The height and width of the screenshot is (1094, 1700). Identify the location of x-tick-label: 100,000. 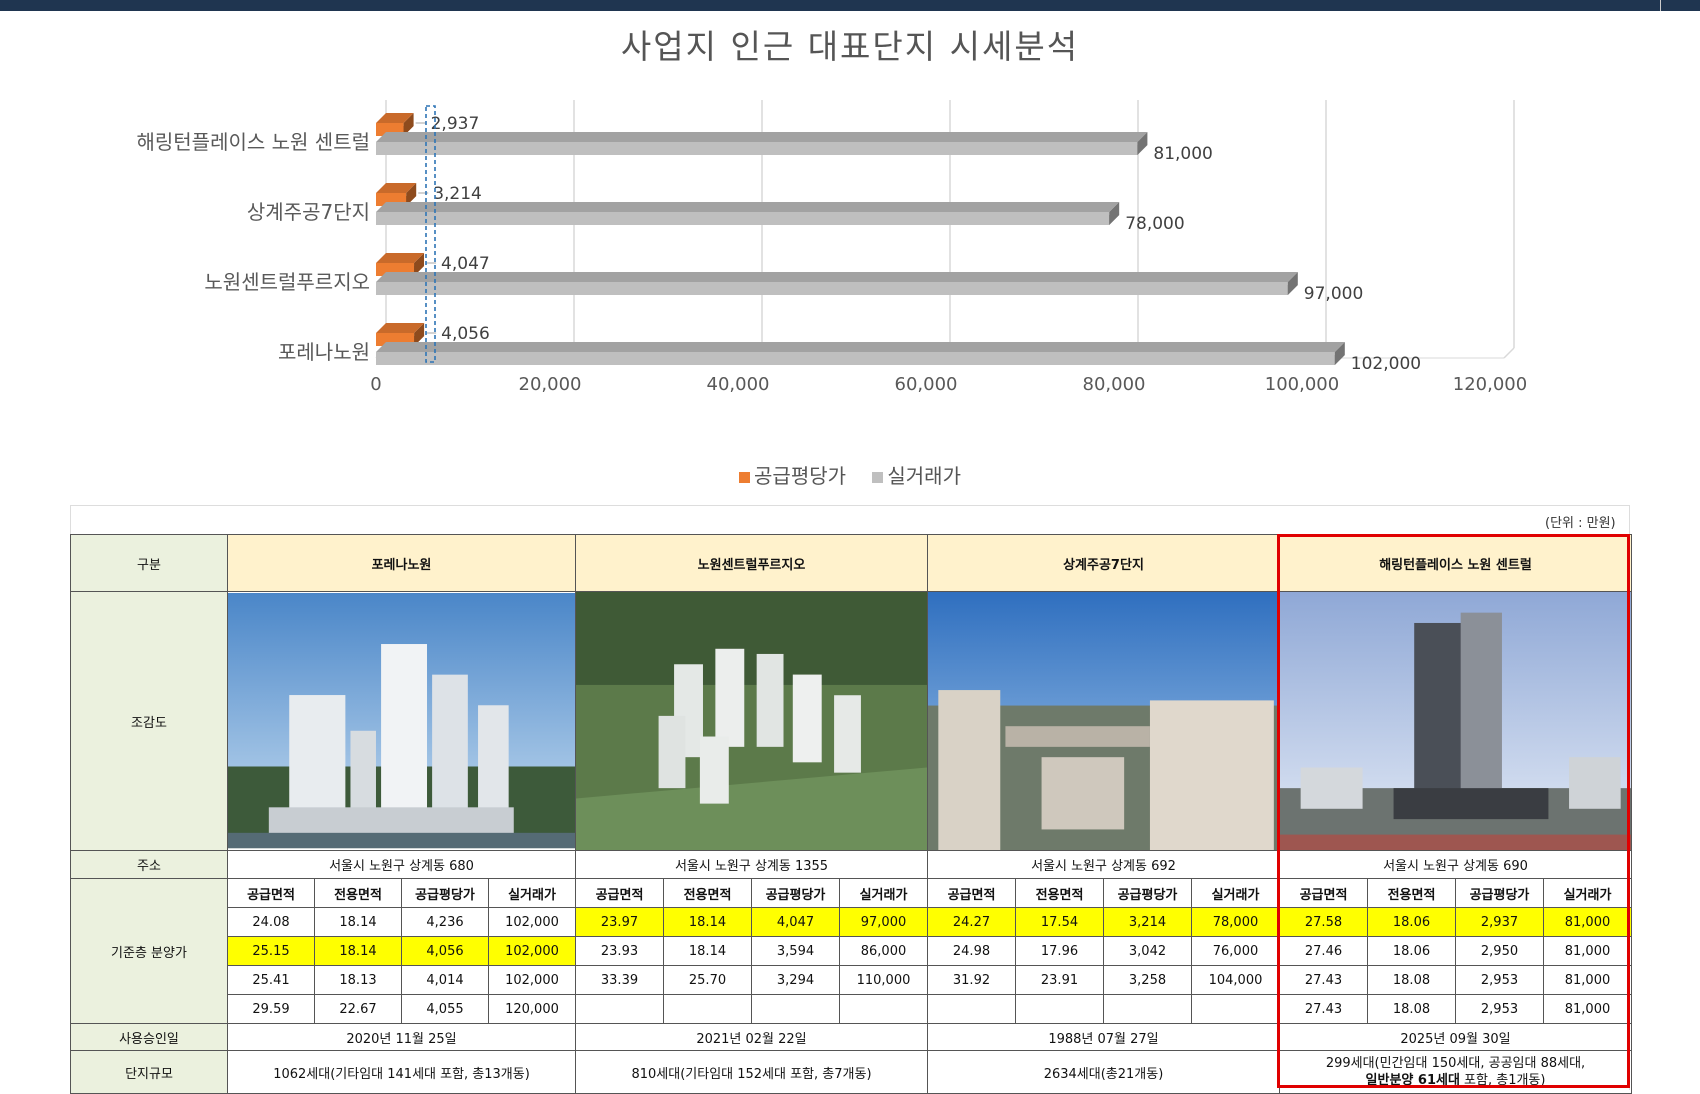
(1302, 384).